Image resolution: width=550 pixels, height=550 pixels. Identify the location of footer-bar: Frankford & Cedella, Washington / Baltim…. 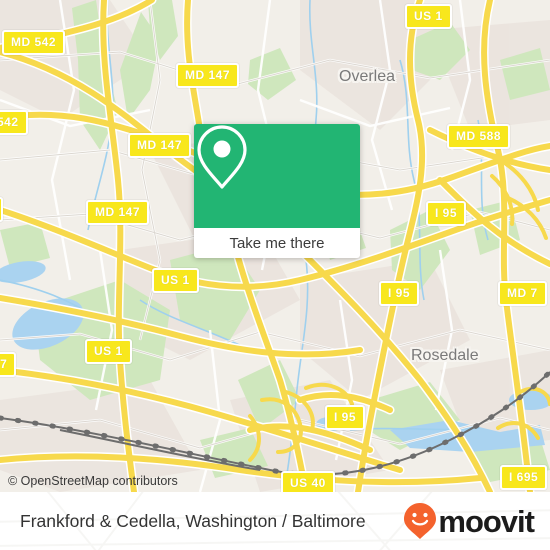
(275, 521).